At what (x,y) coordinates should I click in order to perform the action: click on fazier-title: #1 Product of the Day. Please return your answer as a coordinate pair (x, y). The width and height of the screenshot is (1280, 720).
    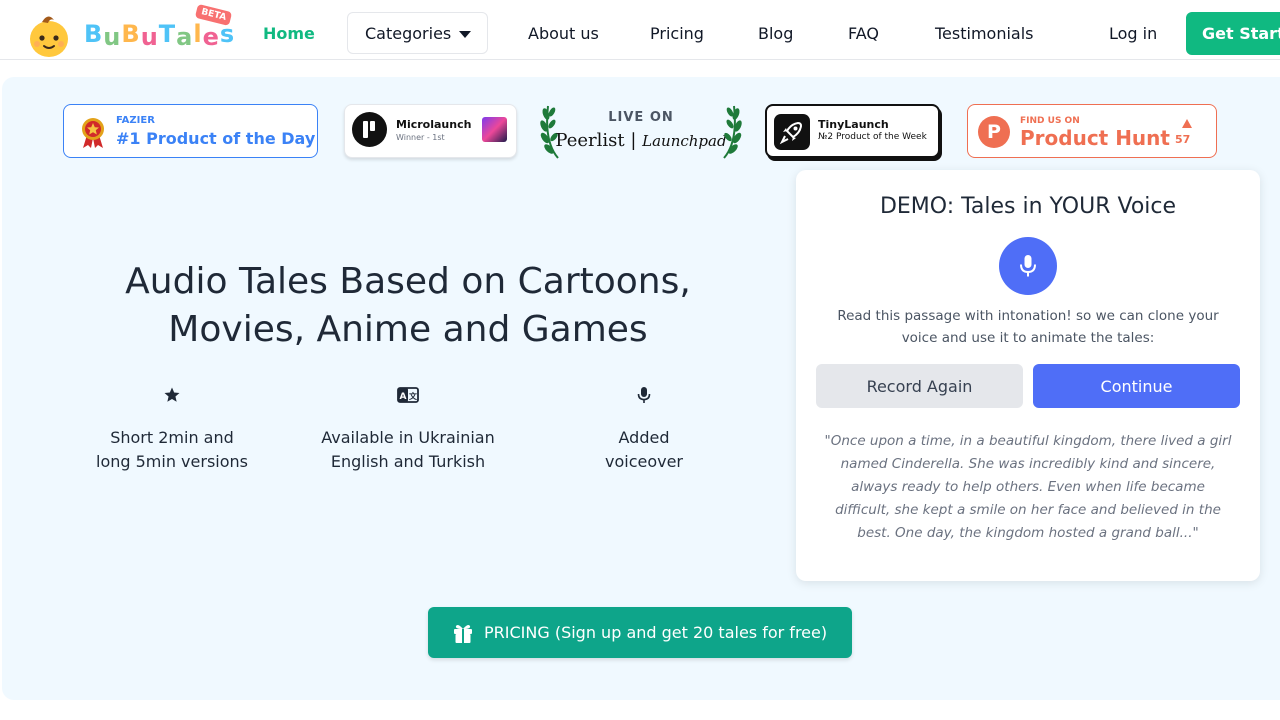
    Looking at the image, I should click on (216, 138).